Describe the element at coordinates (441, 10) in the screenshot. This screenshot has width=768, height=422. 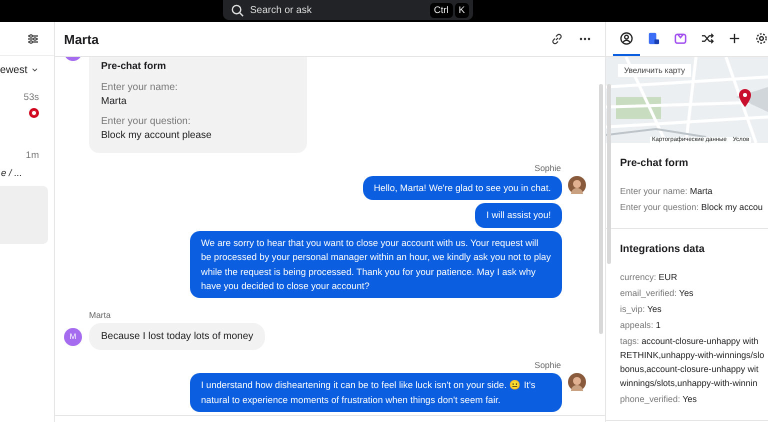
I see `shortcut-key: Ctrl` at that location.